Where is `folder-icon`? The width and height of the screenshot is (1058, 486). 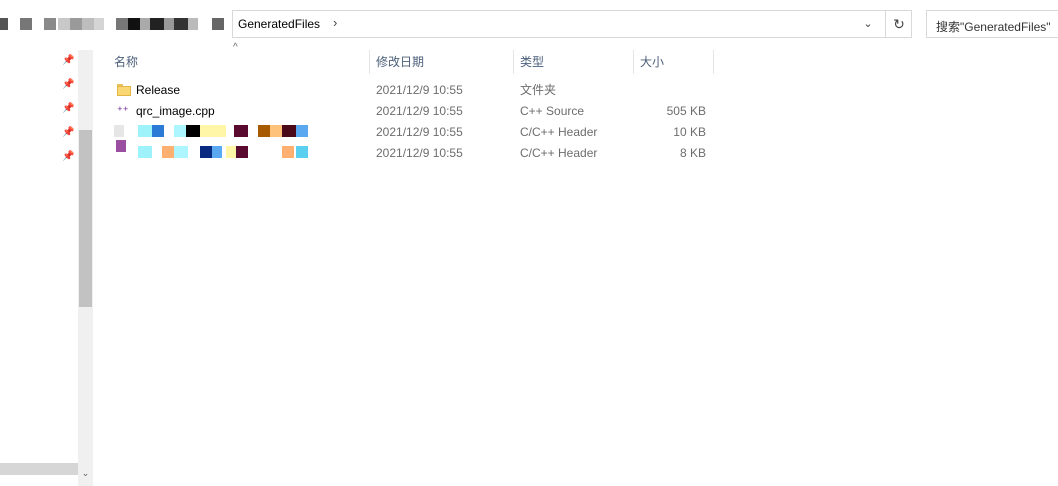 folder-icon is located at coordinates (124, 90).